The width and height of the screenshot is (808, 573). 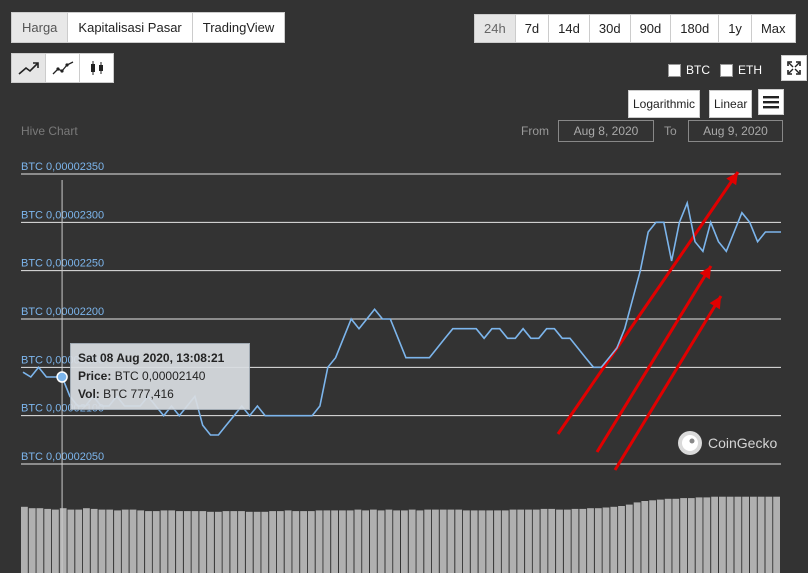 I want to click on coingecko-logo-icon, so click(x=690, y=443).